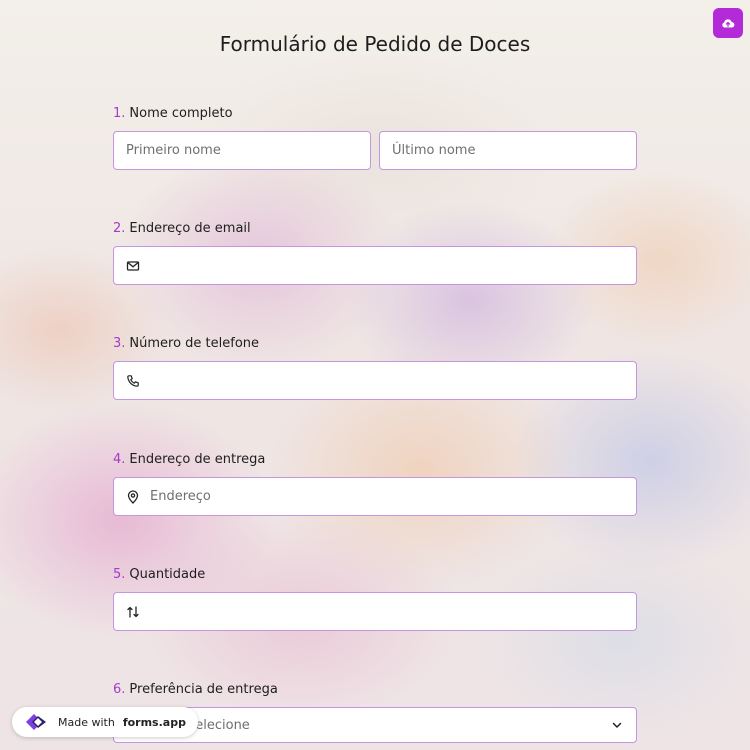 This screenshot has height=750, width=750. Describe the element at coordinates (133, 612) in the screenshot. I see `sort-arrows-icon` at that location.